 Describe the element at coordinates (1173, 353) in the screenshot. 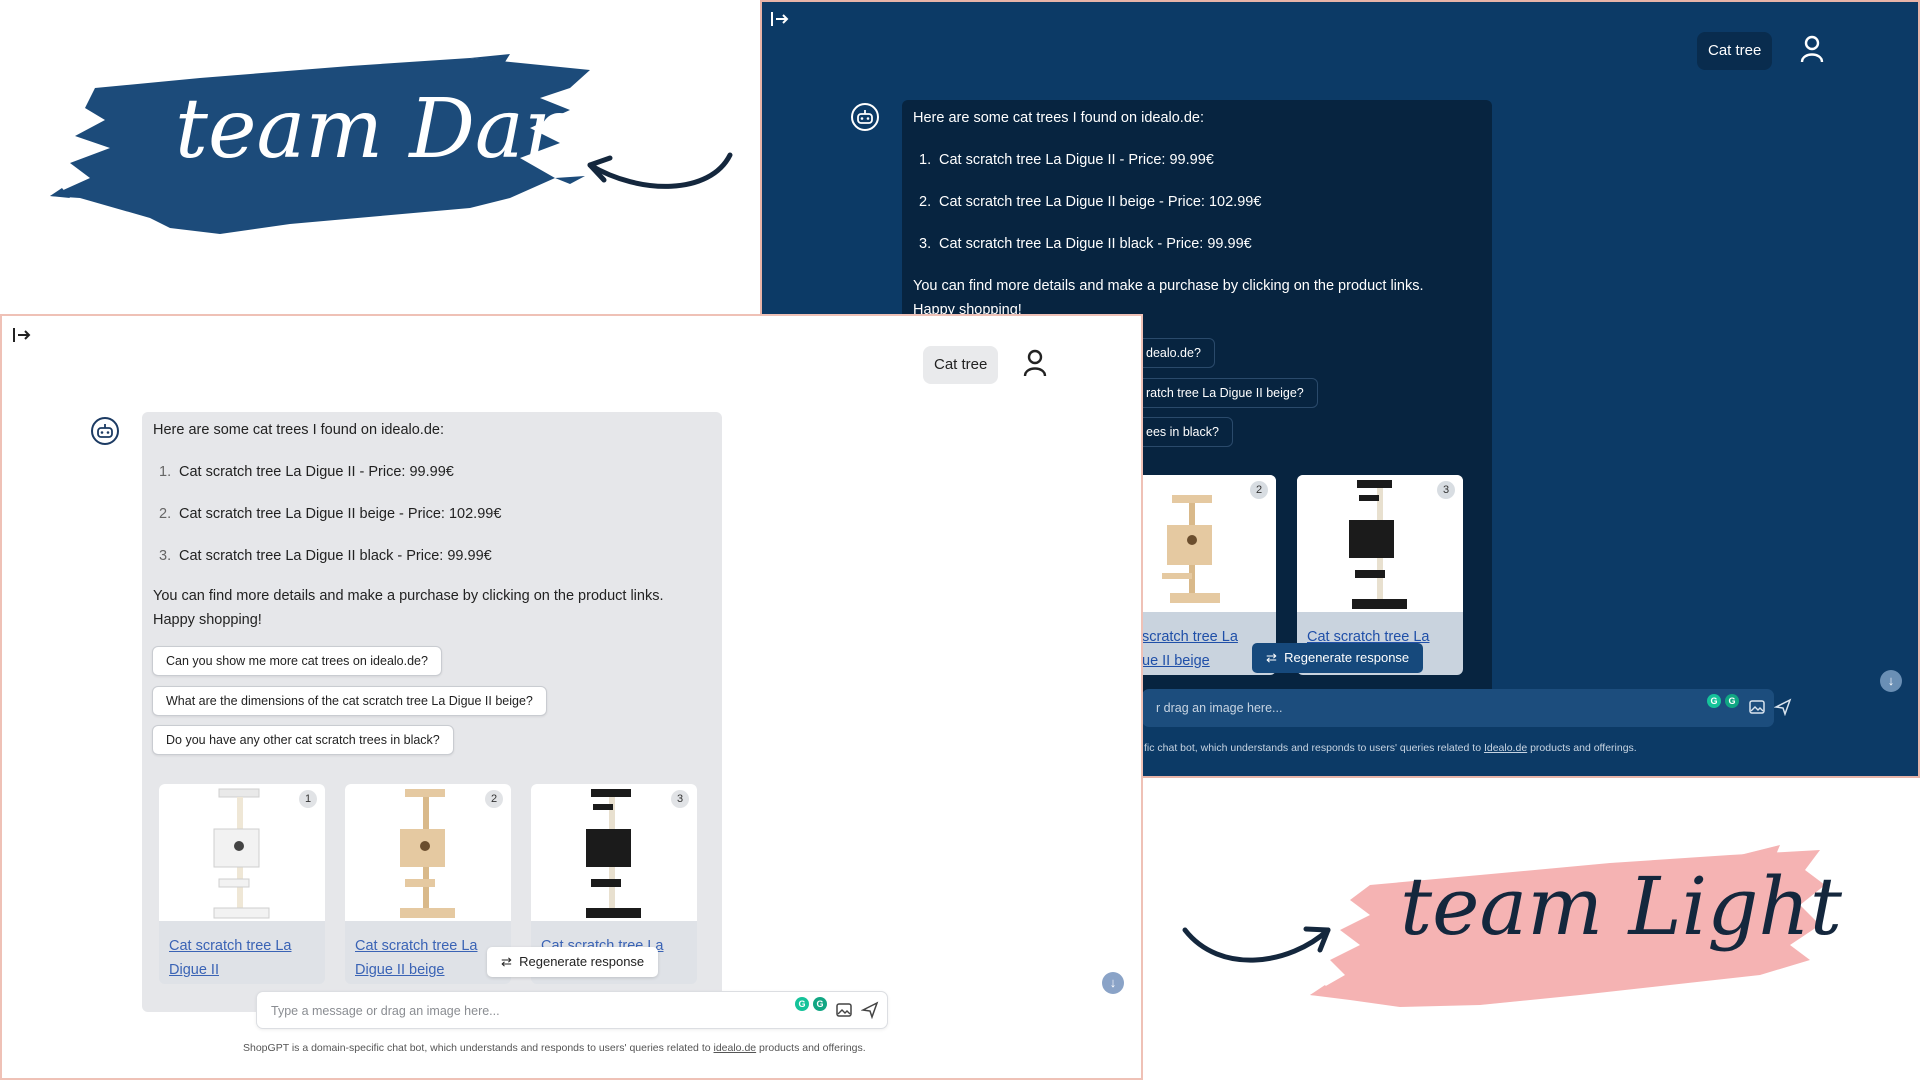

I see `suggestion-more-cat-trees: dealo.de?` at that location.